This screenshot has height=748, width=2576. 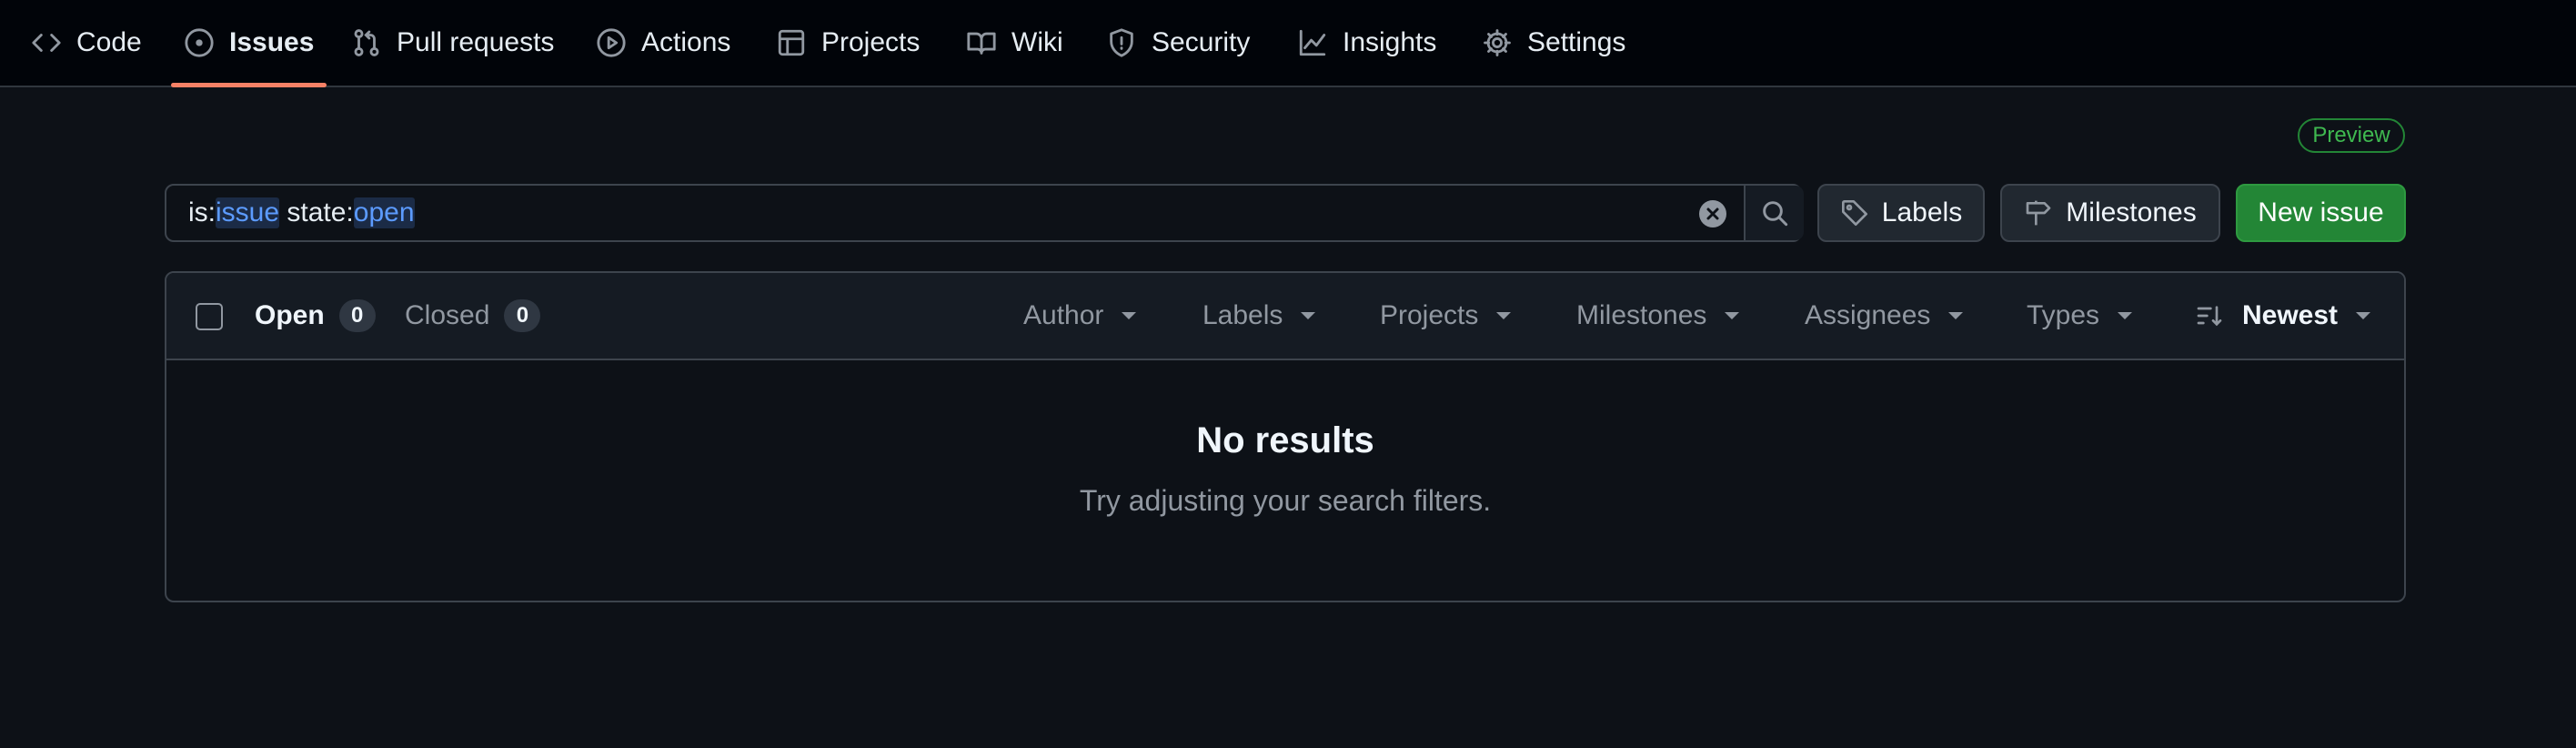 What do you see at coordinates (316, 212) in the screenshot?
I see `query-qualifier-state: state:` at bounding box center [316, 212].